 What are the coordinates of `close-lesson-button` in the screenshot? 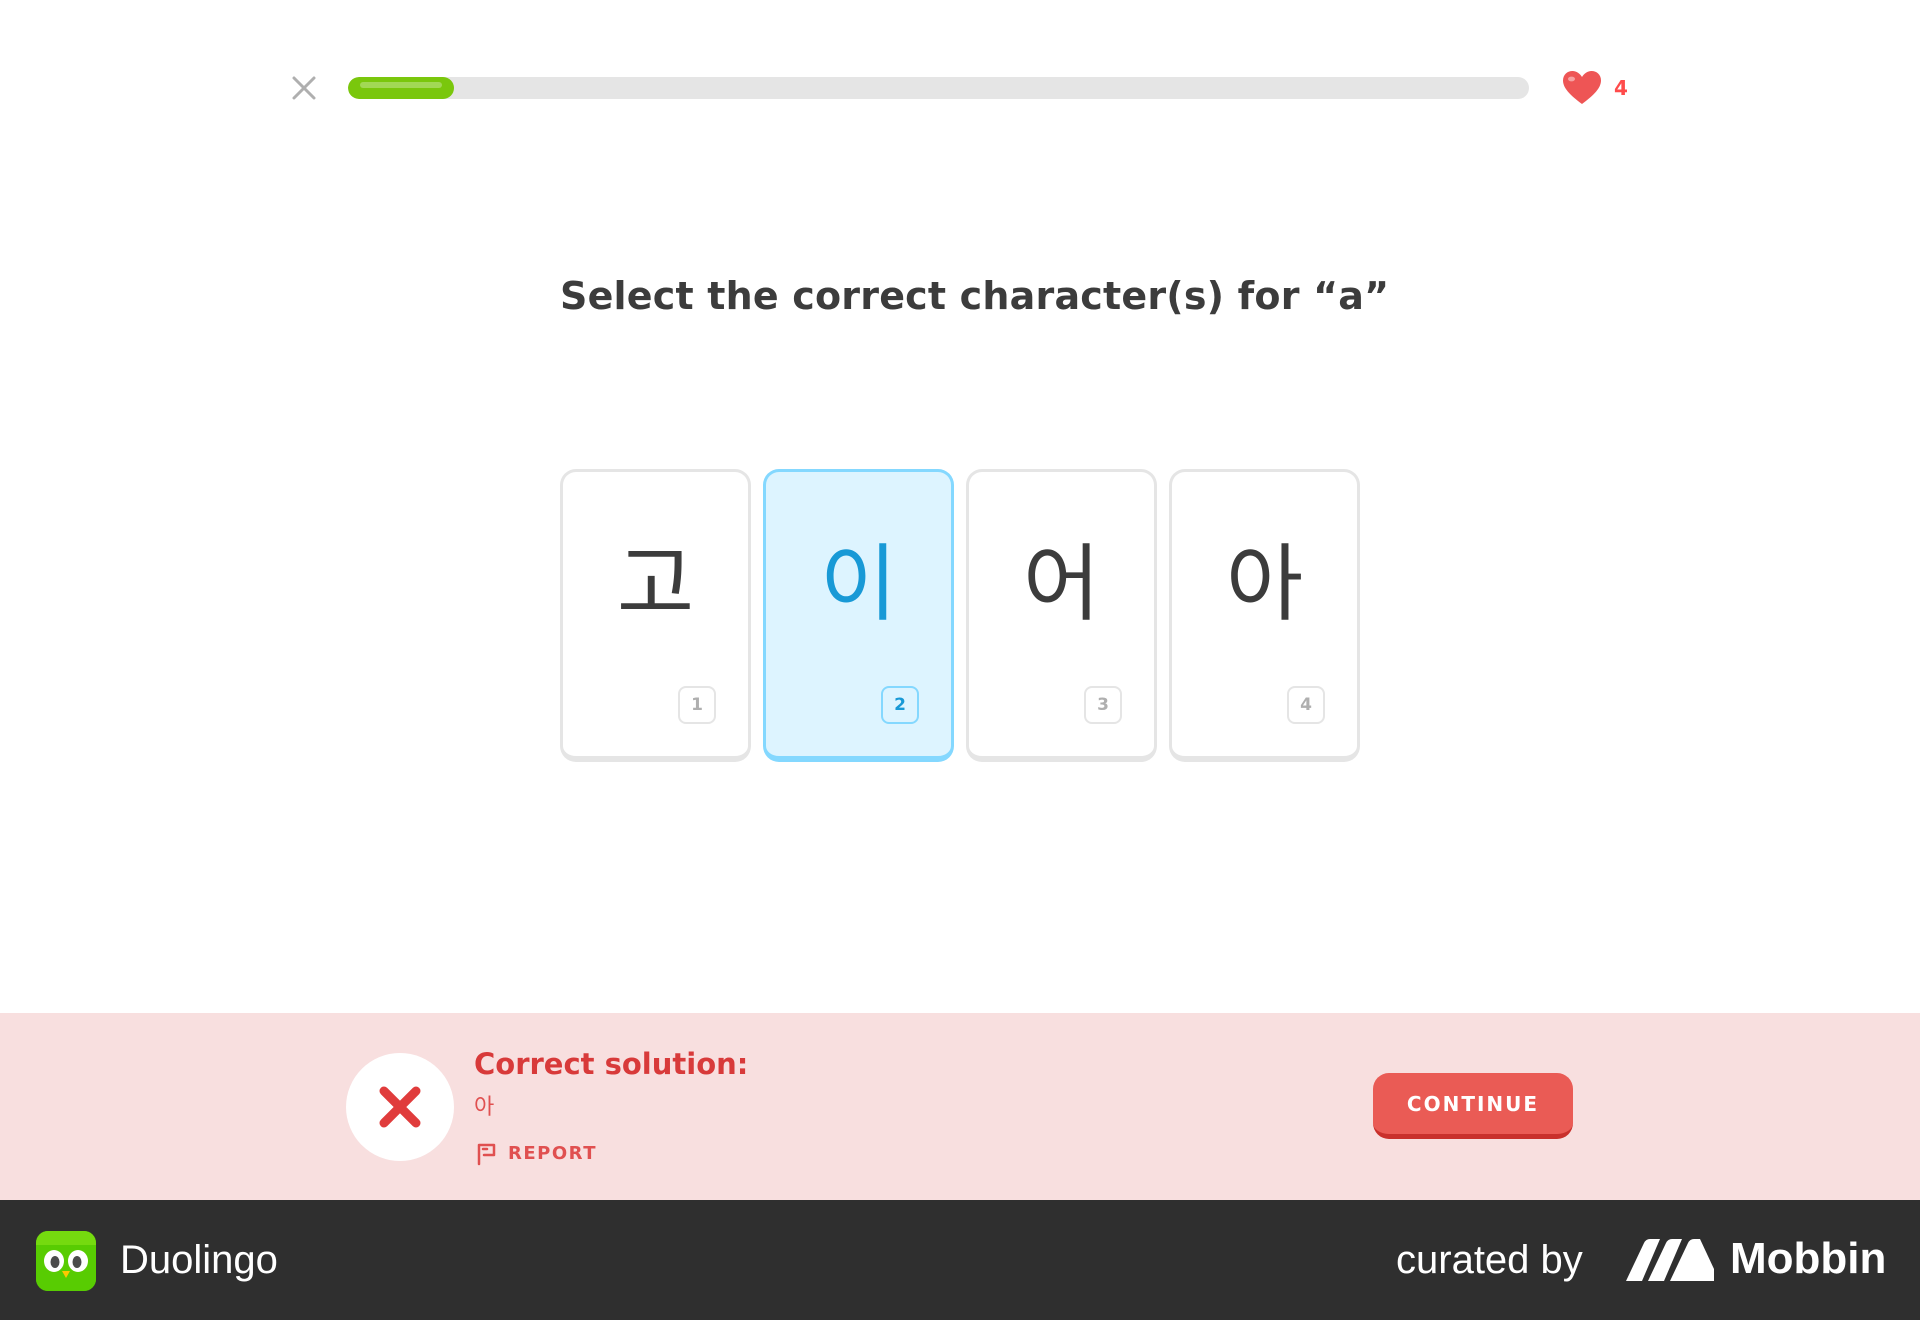 It's located at (304, 88).